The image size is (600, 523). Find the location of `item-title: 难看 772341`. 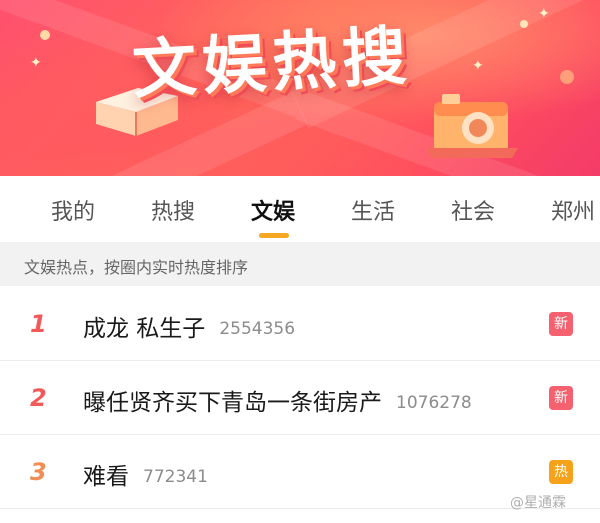

item-title: 难看 772341 is located at coordinates (145, 474).